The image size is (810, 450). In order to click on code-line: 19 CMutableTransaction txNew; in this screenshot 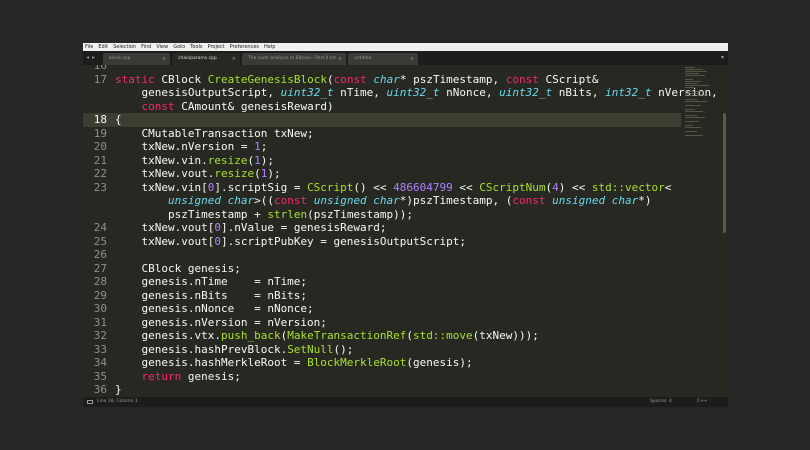, I will do `click(382, 134)`.